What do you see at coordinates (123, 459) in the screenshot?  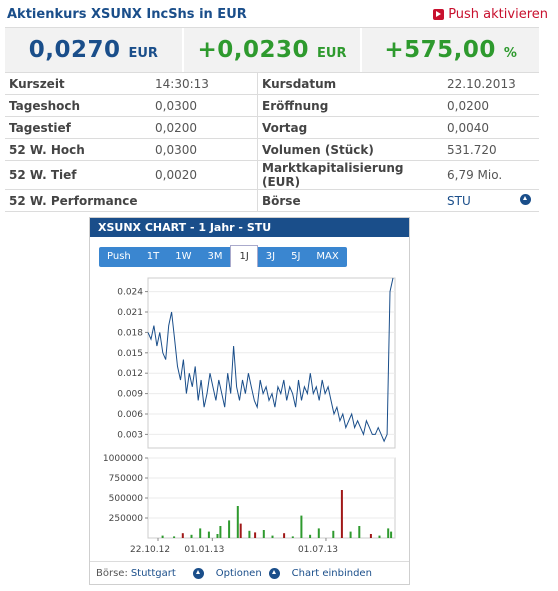 I see `y-tick-label: 1000000` at bounding box center [123, 459].